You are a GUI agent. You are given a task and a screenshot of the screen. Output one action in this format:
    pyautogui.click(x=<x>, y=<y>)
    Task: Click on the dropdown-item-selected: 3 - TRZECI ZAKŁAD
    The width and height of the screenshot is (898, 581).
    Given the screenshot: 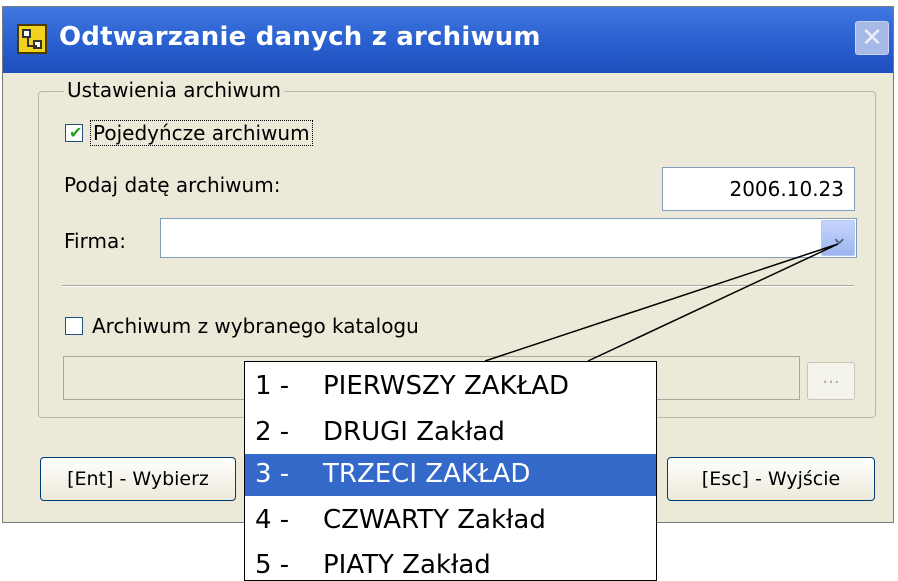 What is the action you would take?
    pyautogui.click(x=450, y=475)
    